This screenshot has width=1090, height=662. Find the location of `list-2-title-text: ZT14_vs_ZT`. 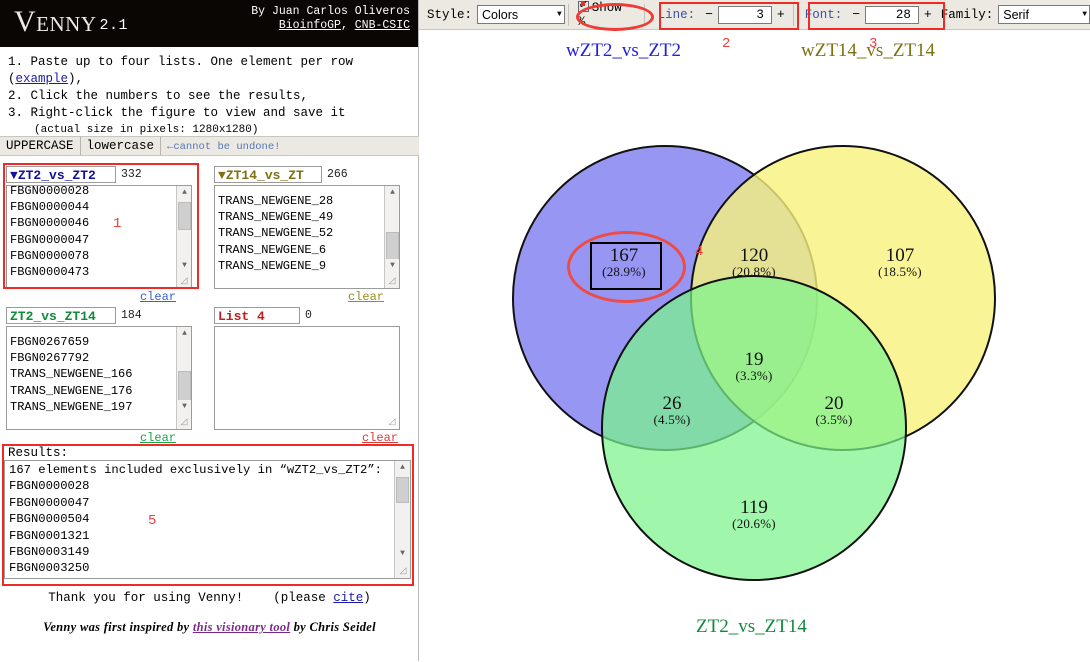

list-2-title-text: ZT14_vs_ZT is located at coordinates (264, 175).